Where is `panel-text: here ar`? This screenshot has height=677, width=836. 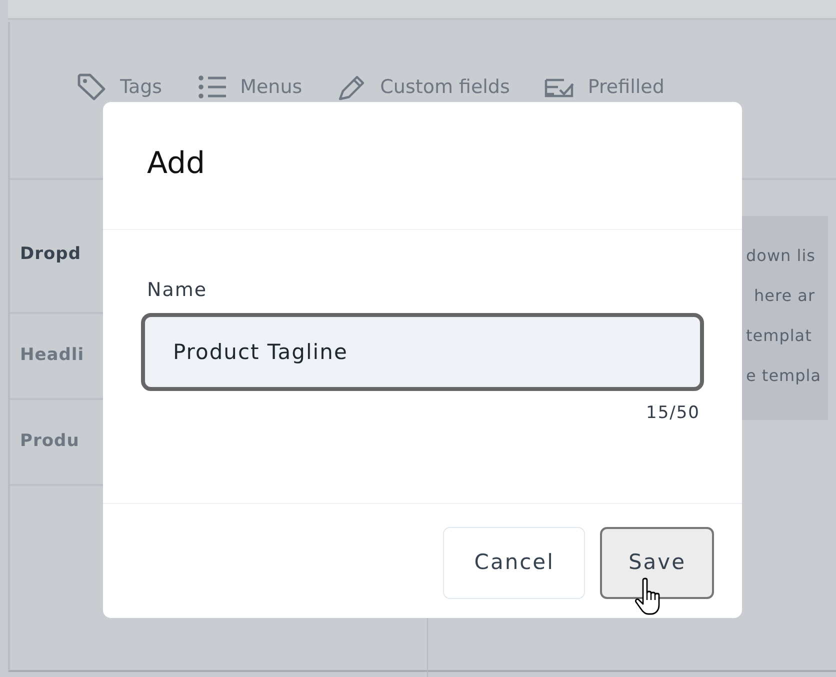
panel-text: here ar is located at coordinates (784, 296).